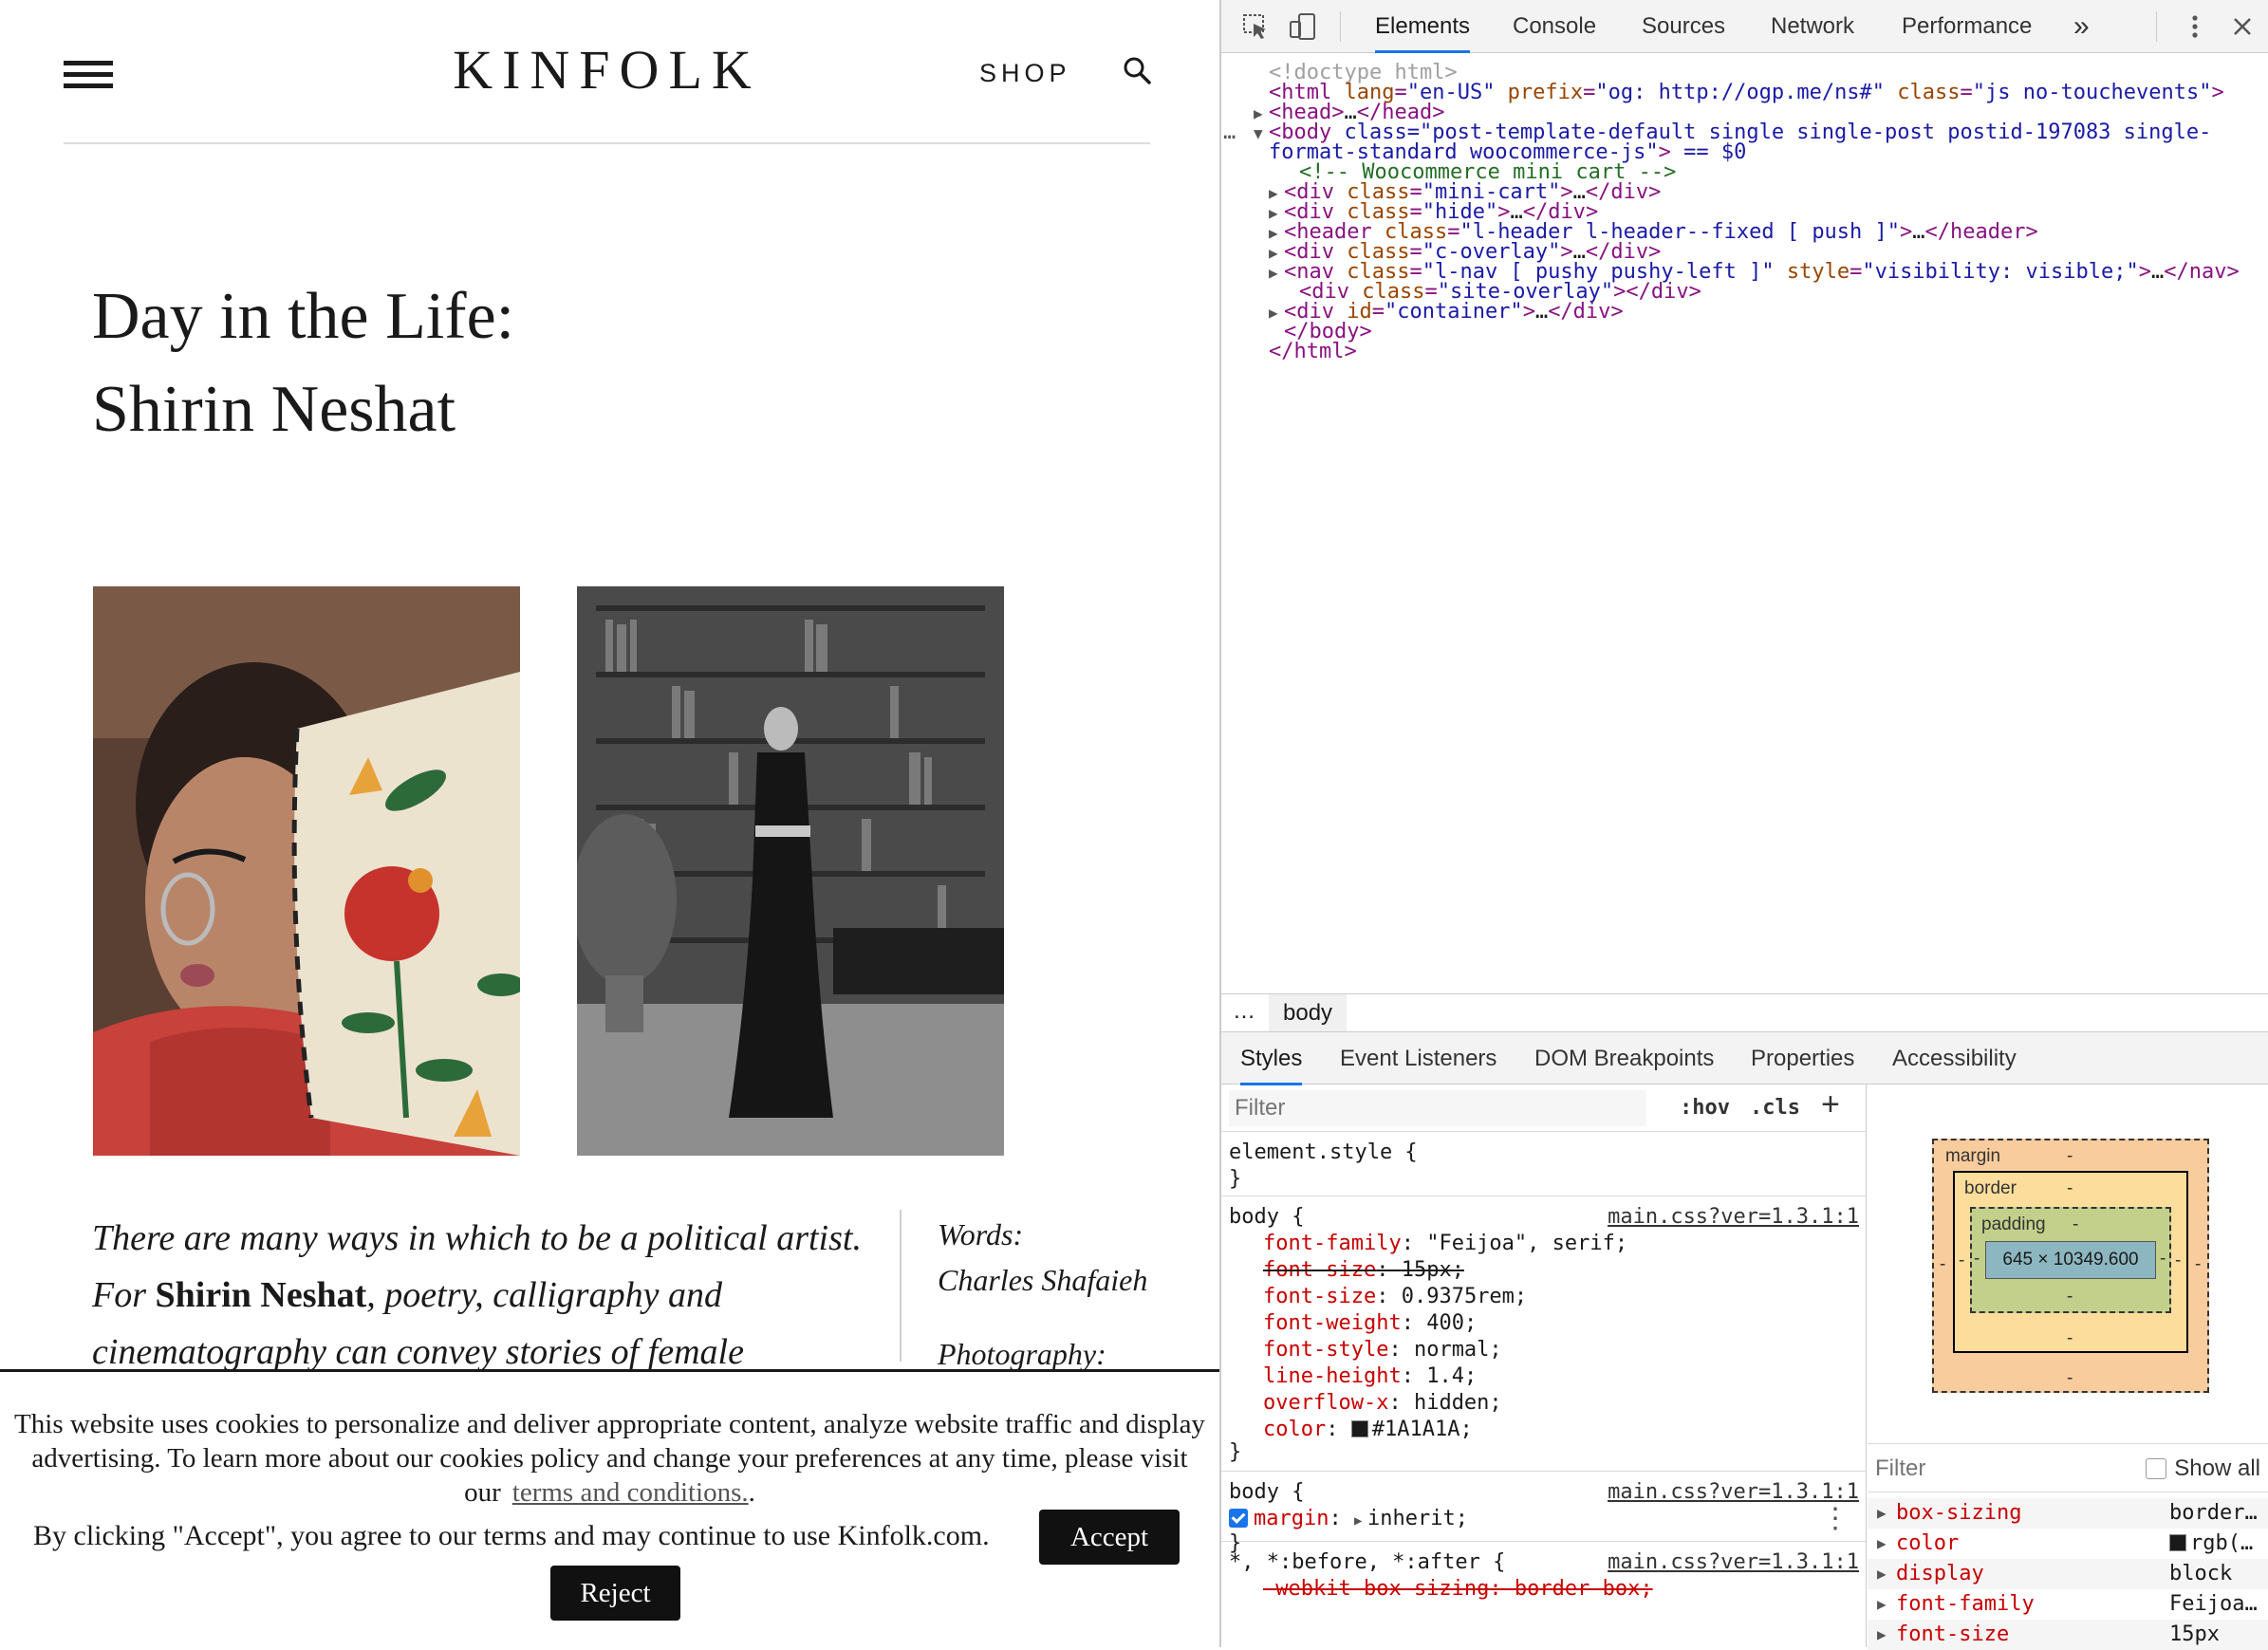  I want to click on element-style-selector: element.style {, so click(1324, 1153).